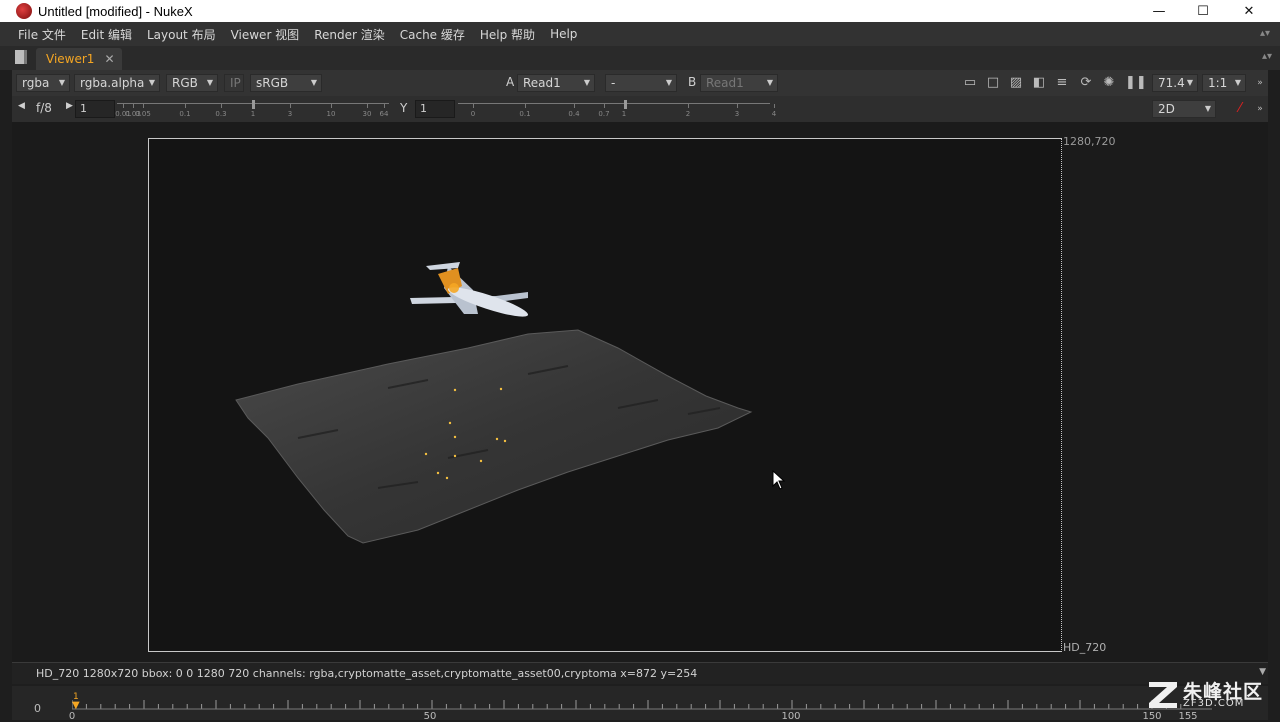  Describe the element at coordinates (507, 34) in the screenshot. I see `menu-help-cn: Help 帮助` at that location.